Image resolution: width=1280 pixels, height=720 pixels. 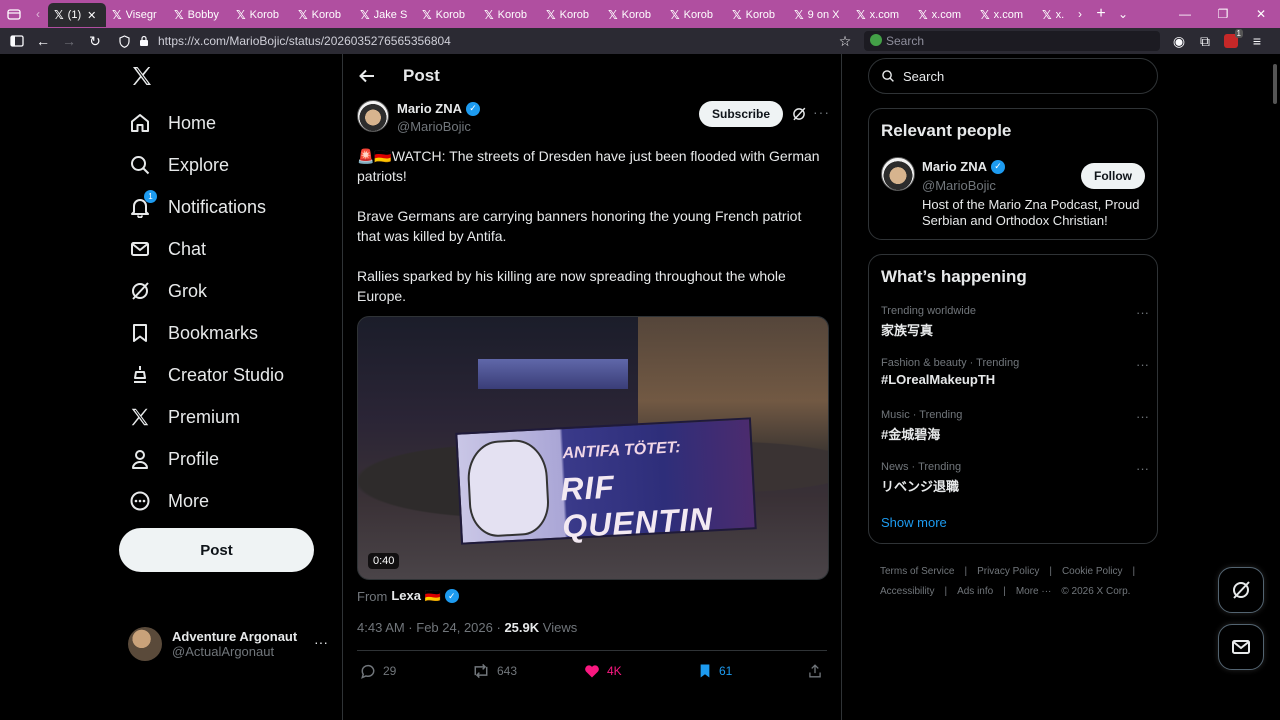 What do you see at coordinates (1015, 426) in the screenshot?
I see `trend-item: Music · Trending #金城碧海 ···` at bounding box center [1015, 426].